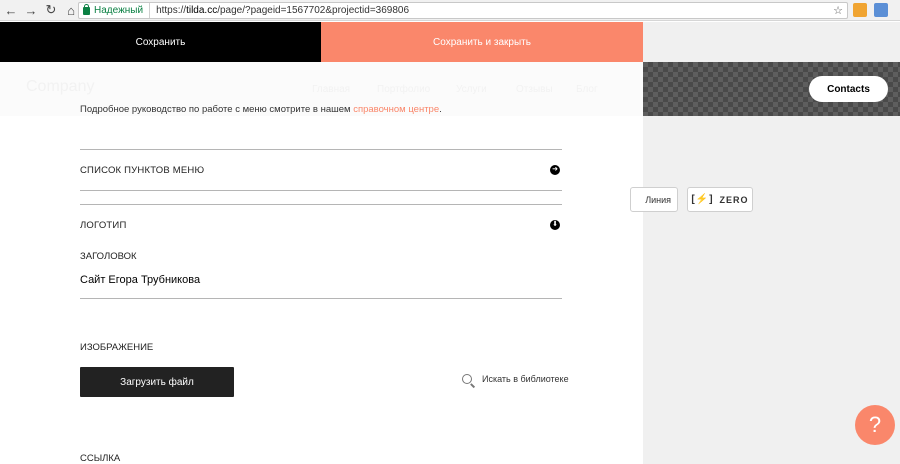 This screenshot has width=900, height=464. I want to click on zero-block-button: [⚡] ZERO, so click(720, 199).